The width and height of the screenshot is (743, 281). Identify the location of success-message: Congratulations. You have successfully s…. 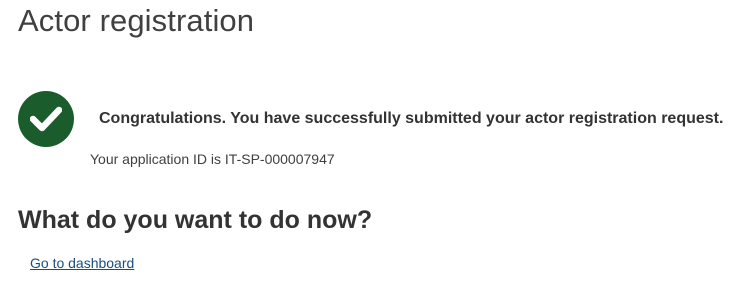
(411, 118).